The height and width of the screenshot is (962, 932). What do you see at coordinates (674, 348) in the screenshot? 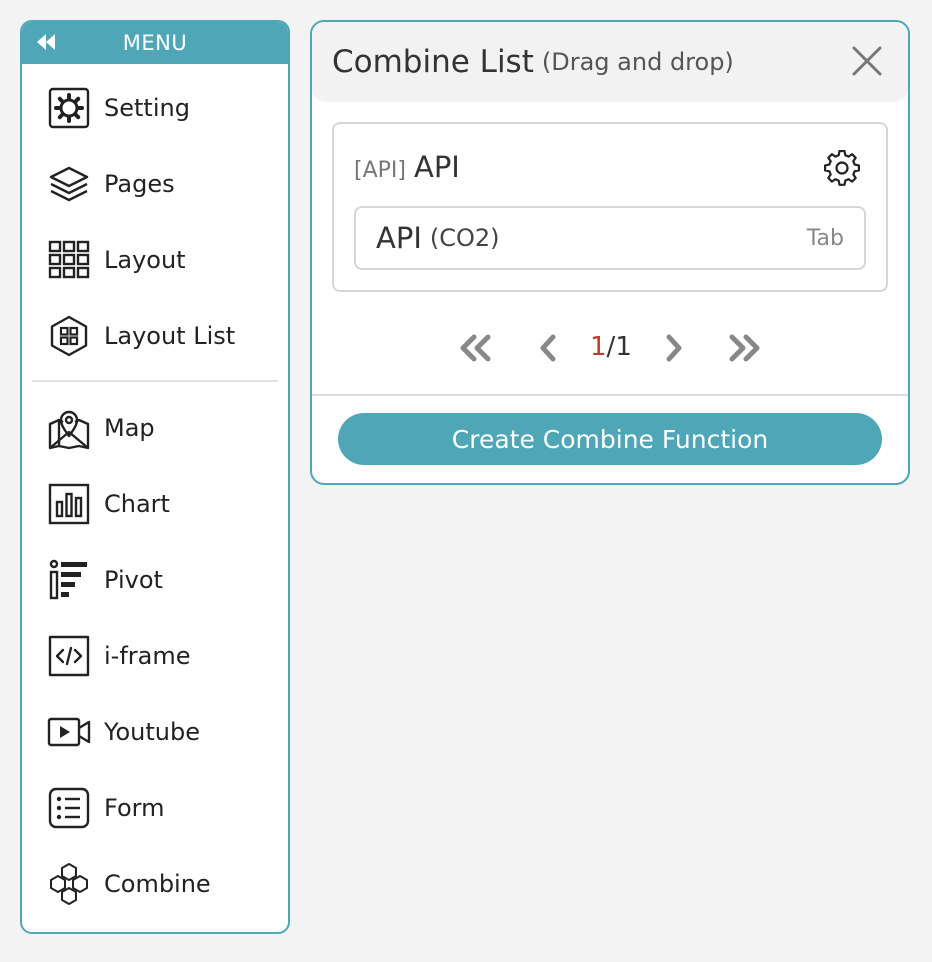
I see `next-page-icon` at bounding box center [674, 348].